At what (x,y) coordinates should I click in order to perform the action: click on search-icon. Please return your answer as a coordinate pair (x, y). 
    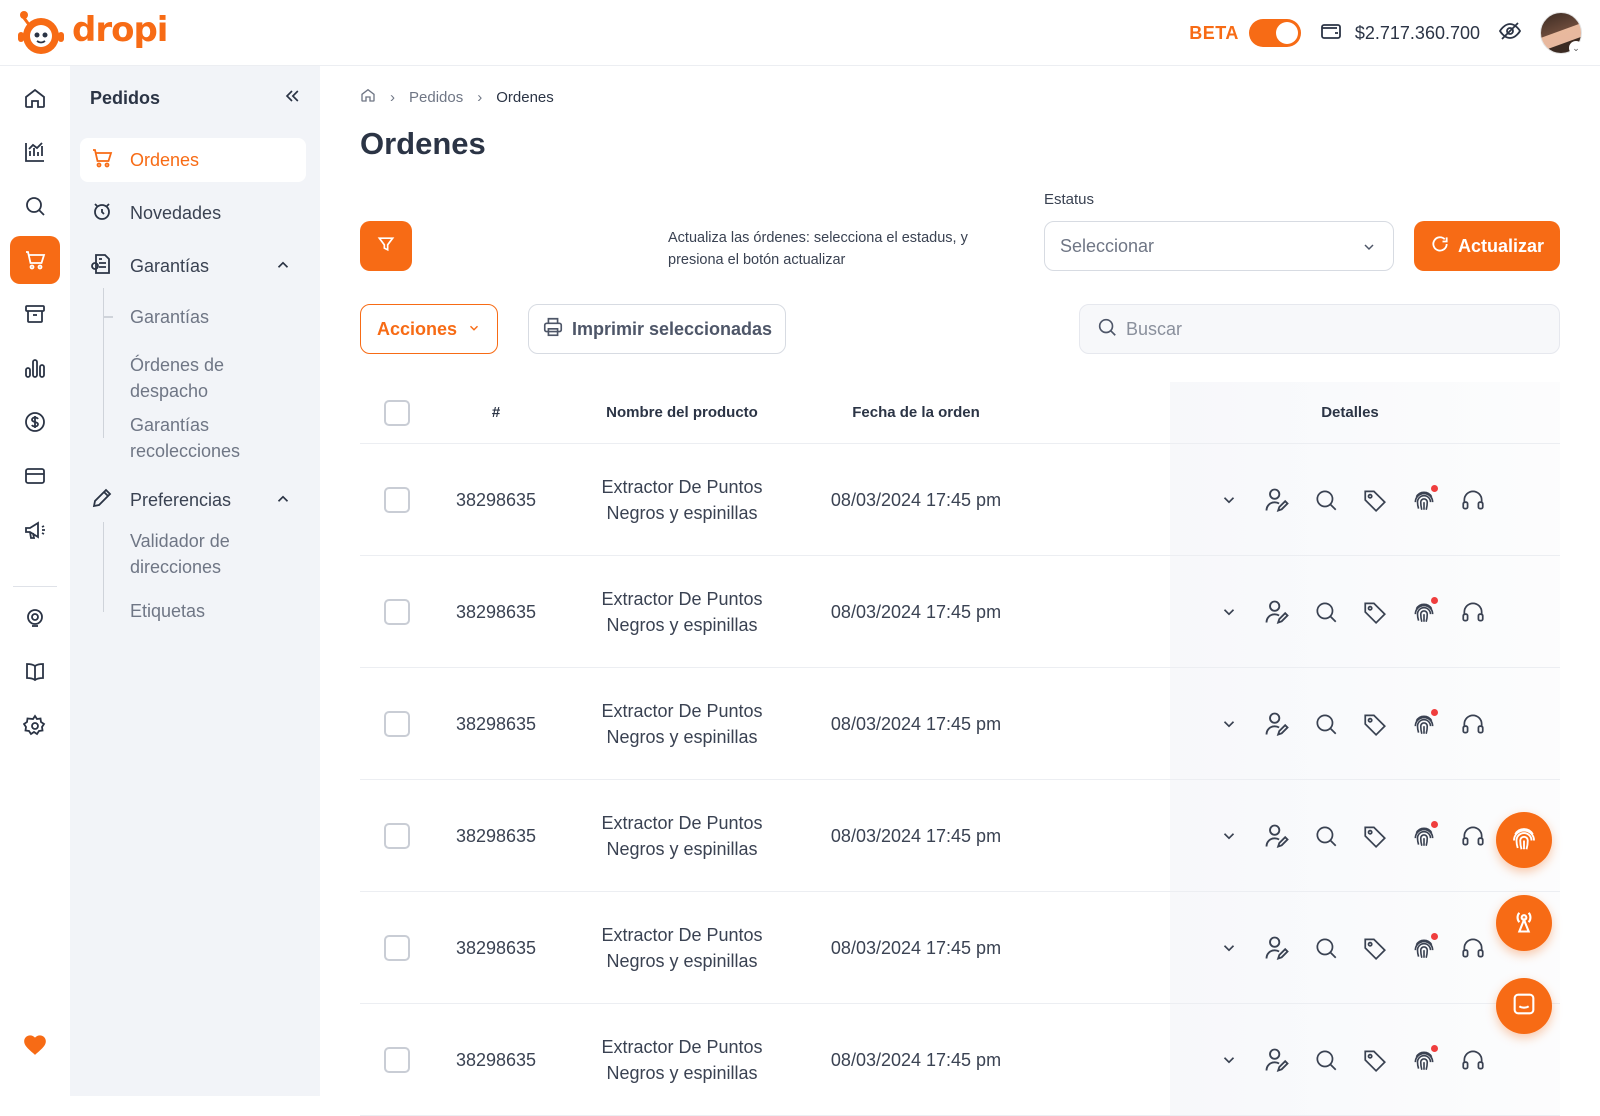
    Looking at the image, I should click on (35, 206).